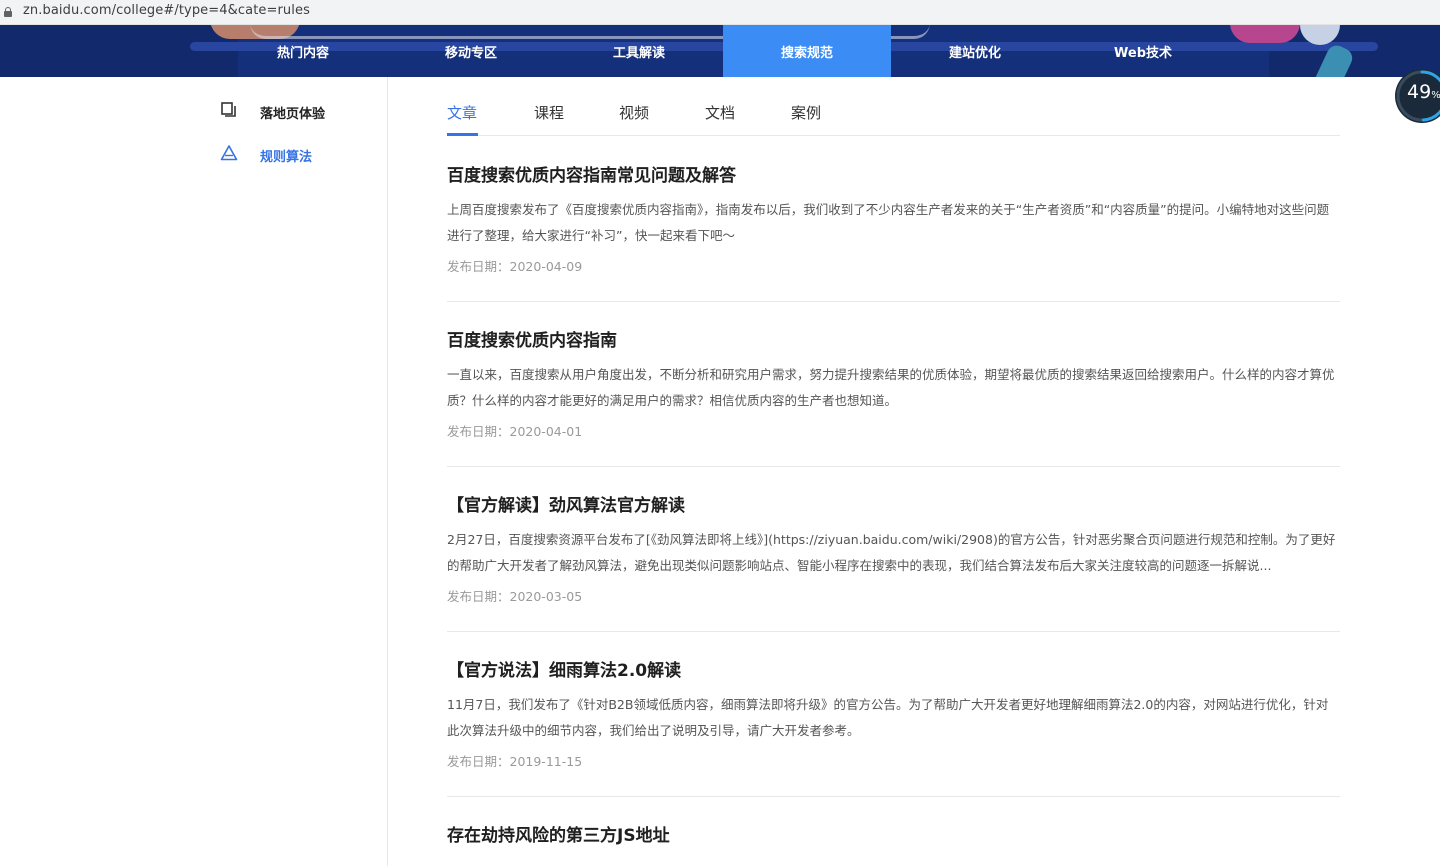 The width and height of the screenshot is (1440, 866). I want to click on top-banner: 热门内容 移动专区 工具解读 搜索规范 建站优化 Web技术, so click(720, 51).